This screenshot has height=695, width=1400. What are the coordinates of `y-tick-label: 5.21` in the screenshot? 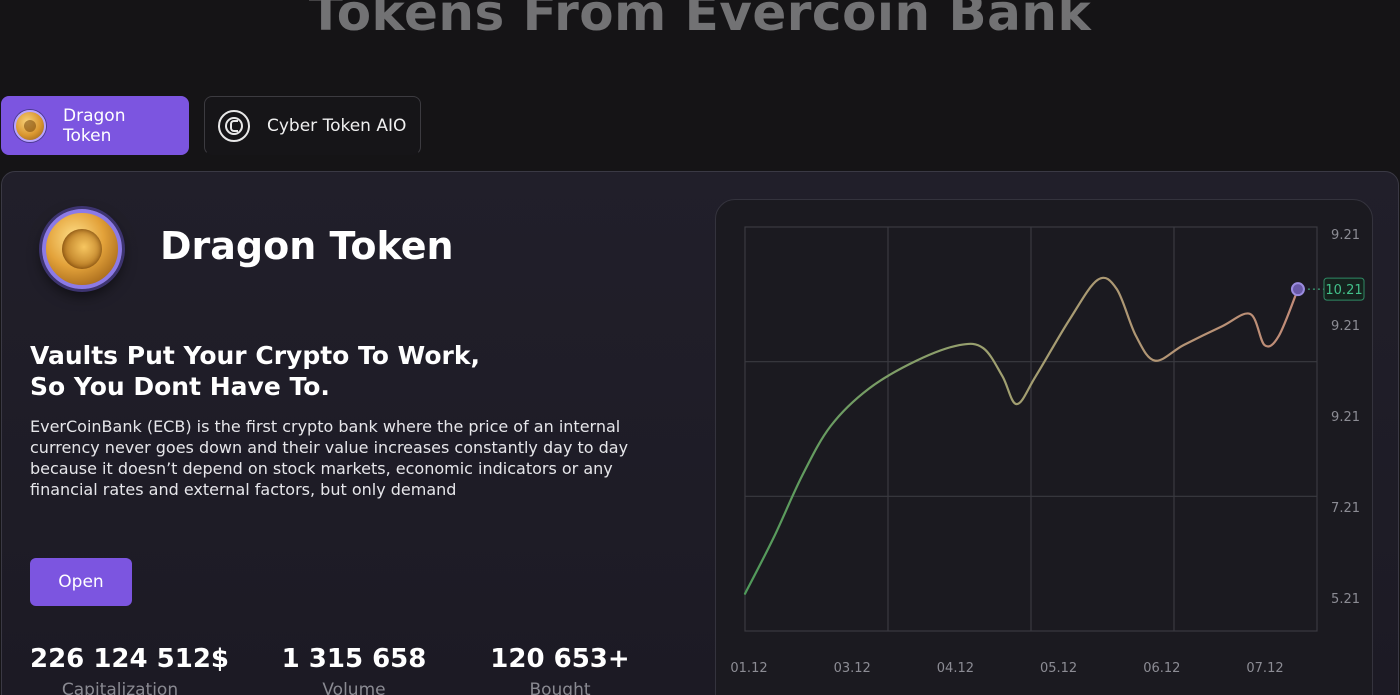 It's located at (1345, 599).